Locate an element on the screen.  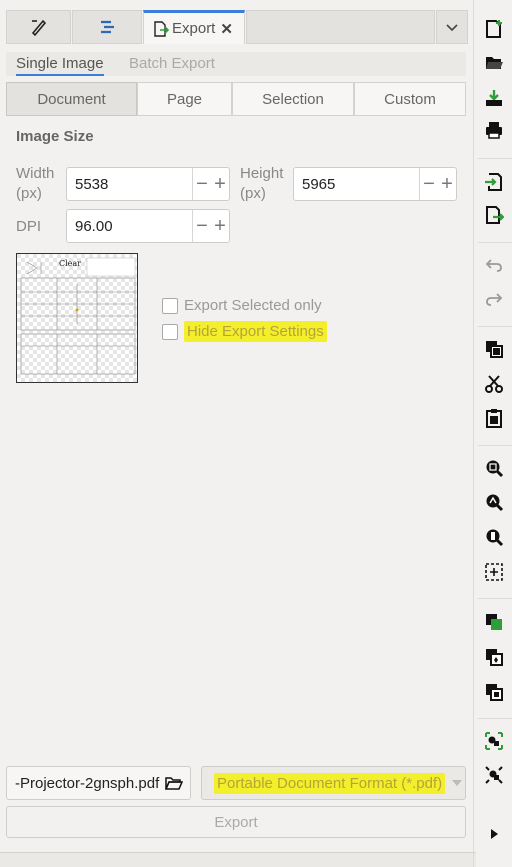
tab-fill-stroke is located at coordinates (38, 27).